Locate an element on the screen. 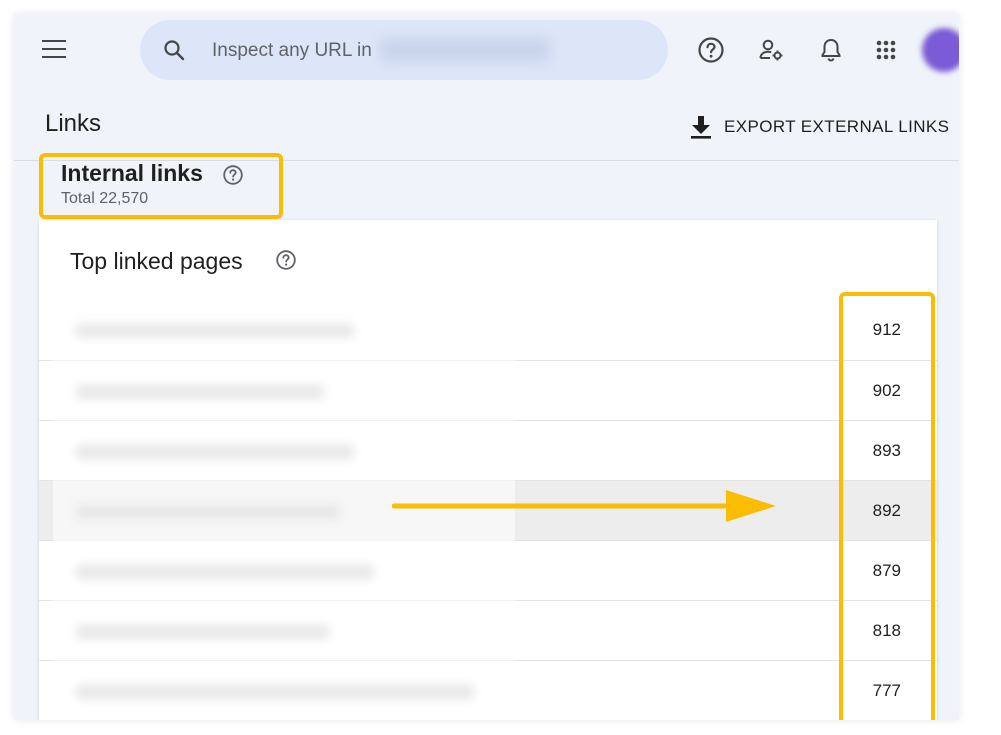 The height and width of the screenshot is (735, 1001). top-app-bar is located at coordinates (486, 50).